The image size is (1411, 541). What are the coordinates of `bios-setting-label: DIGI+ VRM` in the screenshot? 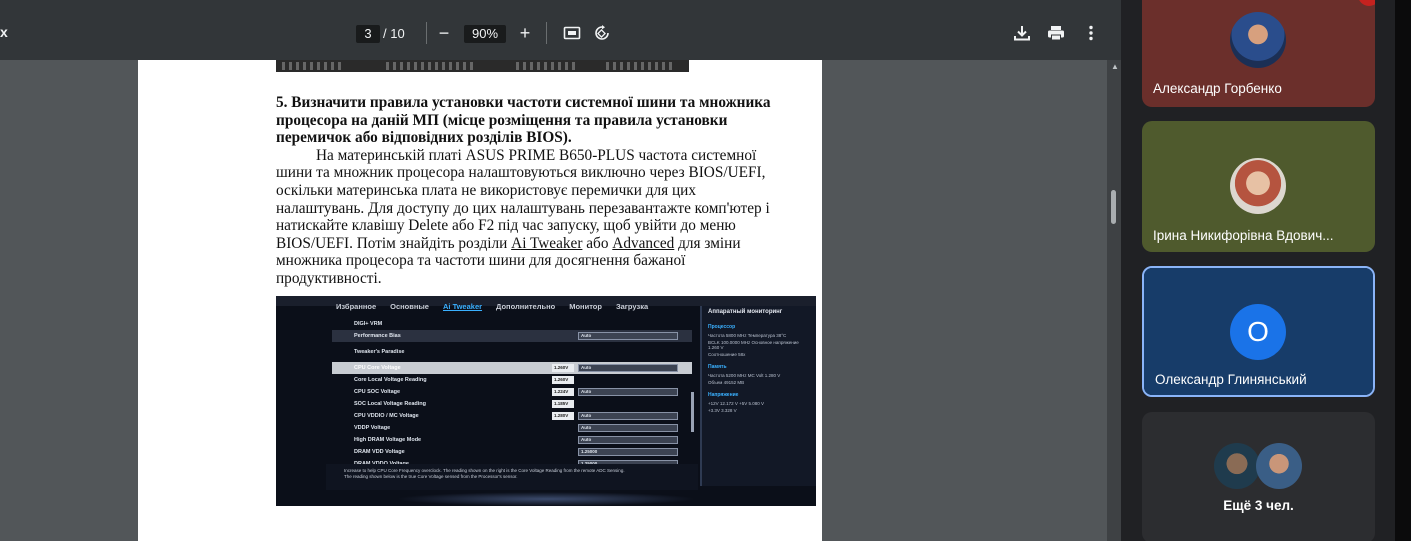 It's located at (368, 324).